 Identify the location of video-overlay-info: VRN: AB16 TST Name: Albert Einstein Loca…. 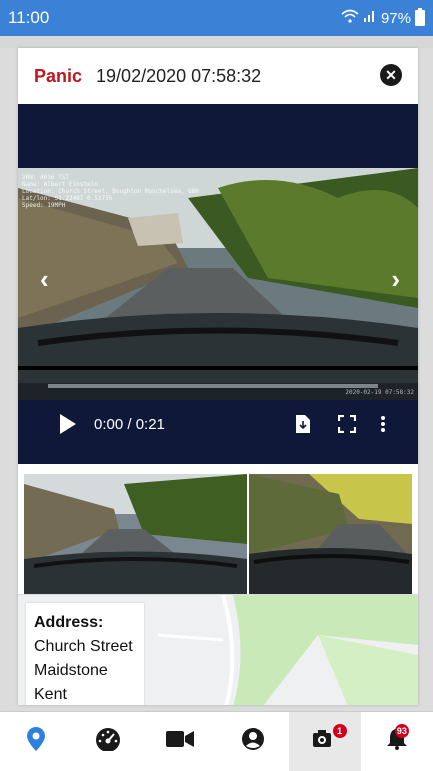
(111, 191).